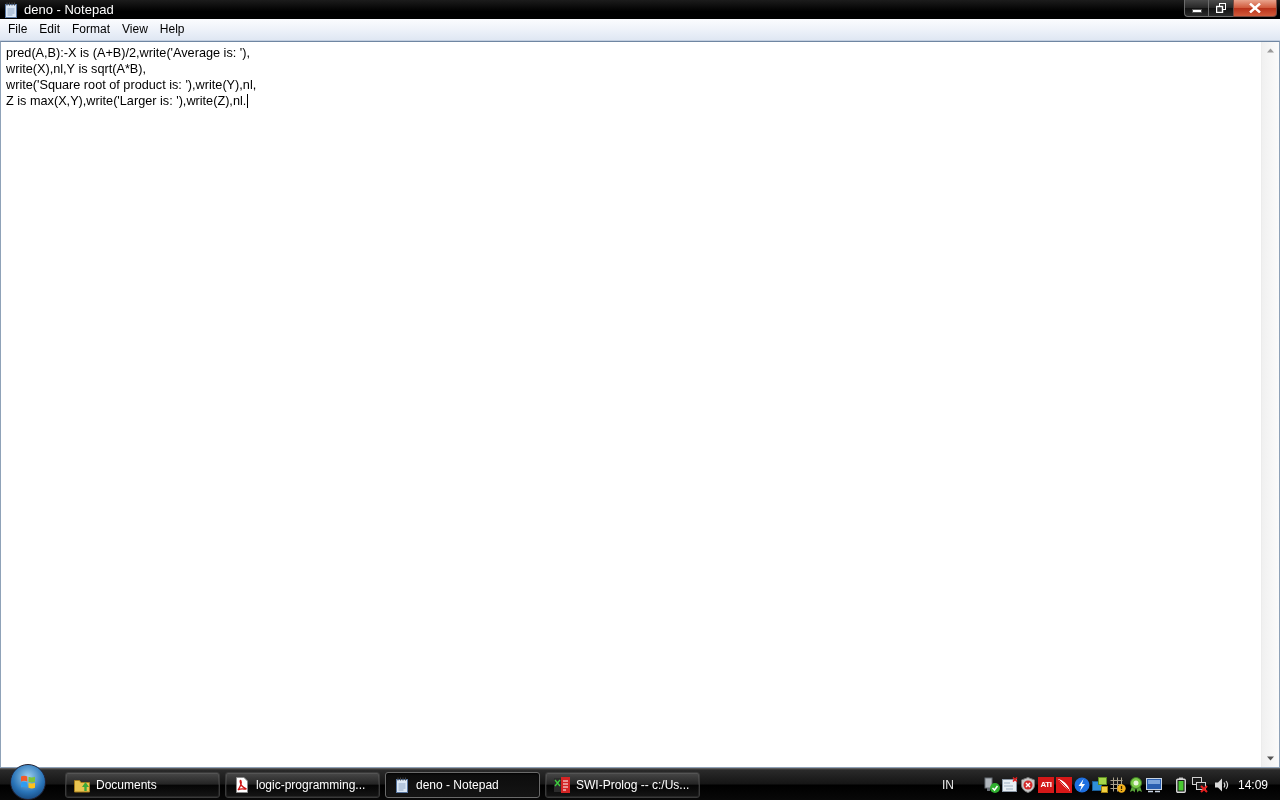 This screenshot has height=800, width=1280. Describe the element at coordinates (142, 784) in the screenshot. I see `taskbar-button: Documents` at that location.